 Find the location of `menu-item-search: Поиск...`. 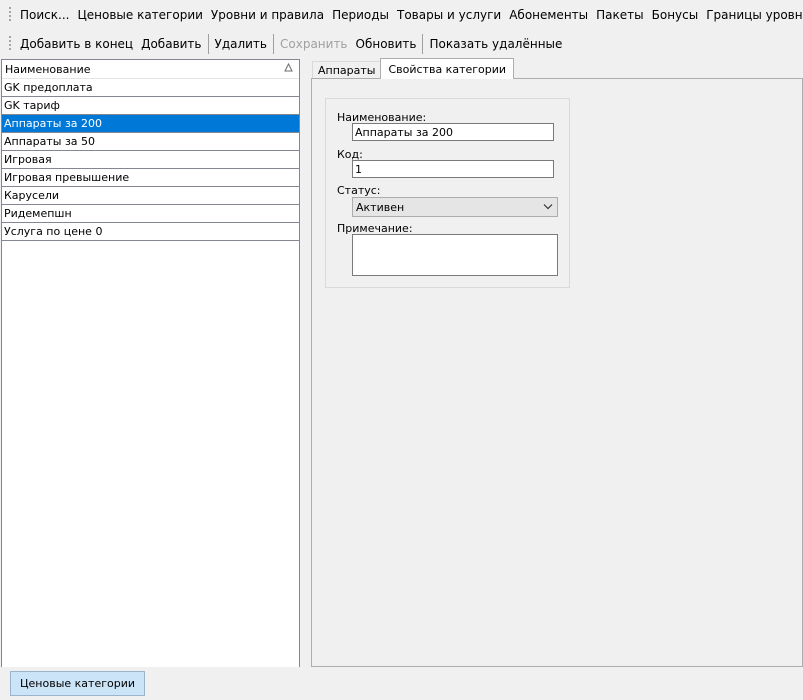

menu-item-search: Поиск... is located at coordinates (44, 15).